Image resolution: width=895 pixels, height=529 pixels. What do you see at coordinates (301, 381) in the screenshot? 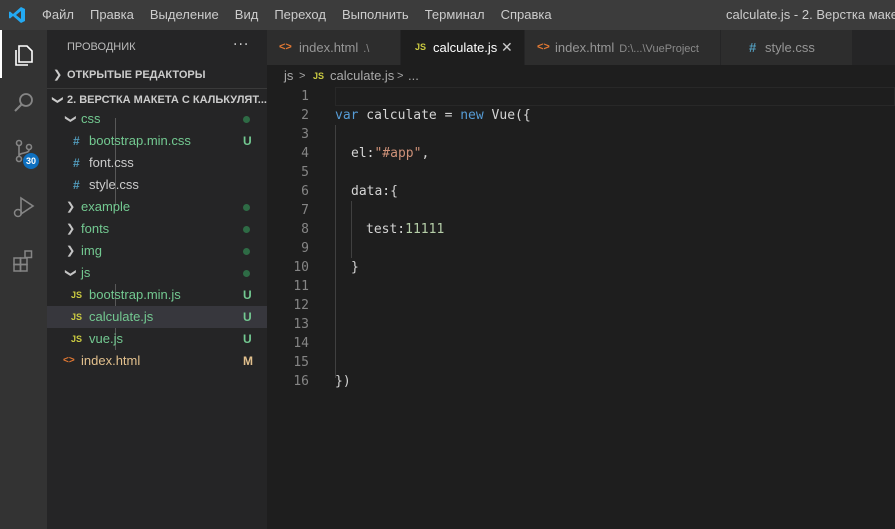
I see `line-number: 16` at bounding box center [301, 381].